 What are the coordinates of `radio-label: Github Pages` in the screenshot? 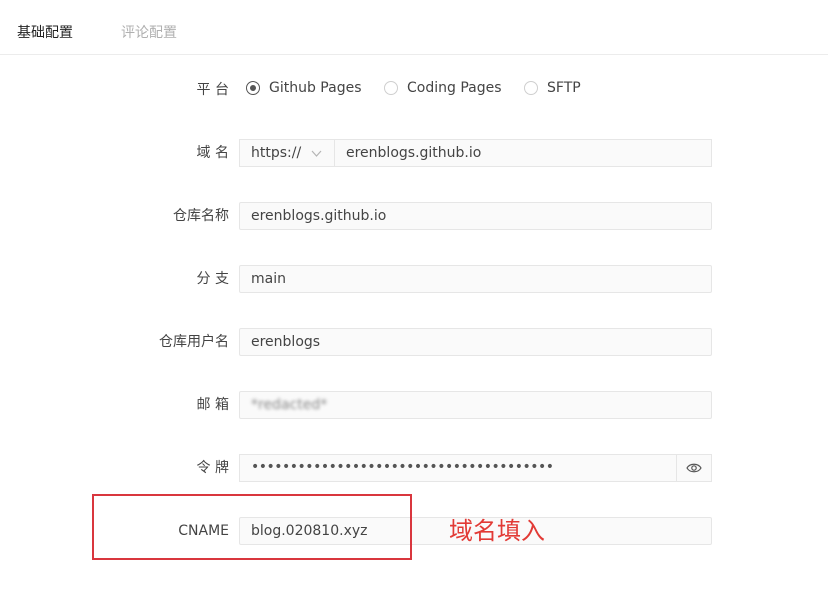 It's located at (315, 88).